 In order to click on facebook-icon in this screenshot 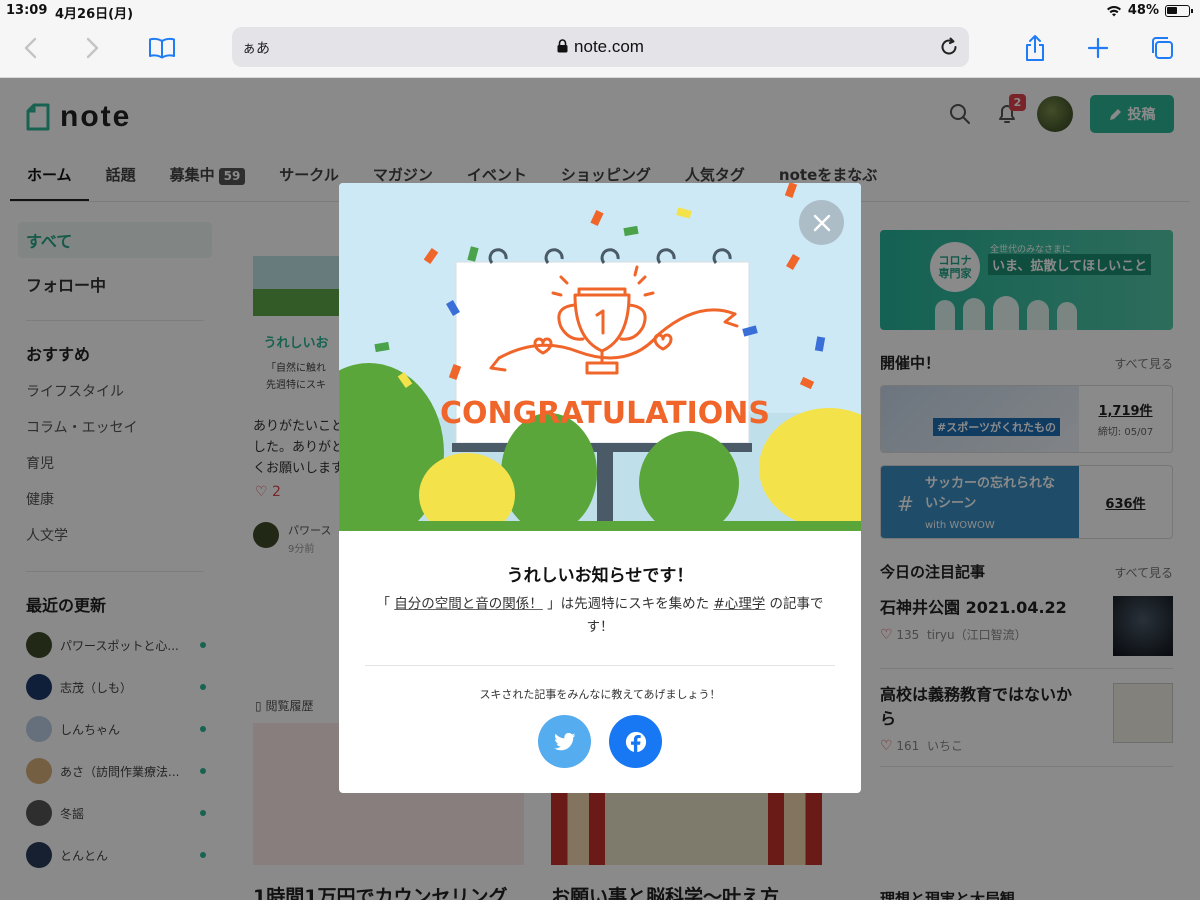, I will do `click(635, 742)`.